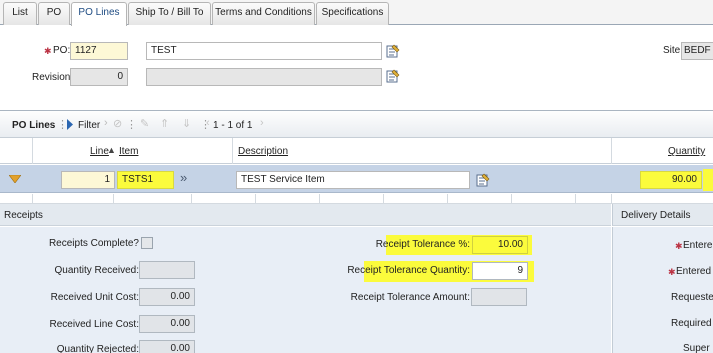 Image resolution: width=713 pixels, height=353 pixels. Describe the element at coordinates (410, 297) in the screenshot. I see `receipt-tolerance-amount-label: Receipt Tolerance Amount:` at that location.